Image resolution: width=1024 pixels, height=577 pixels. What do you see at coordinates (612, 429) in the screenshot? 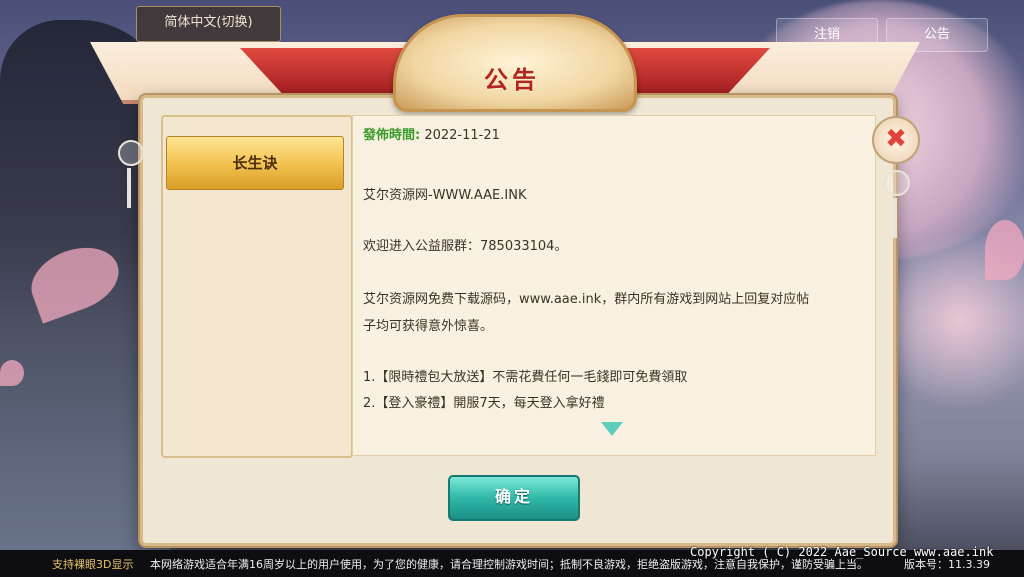
I see `scroll-down-icon` at bounding box center [612, 429].